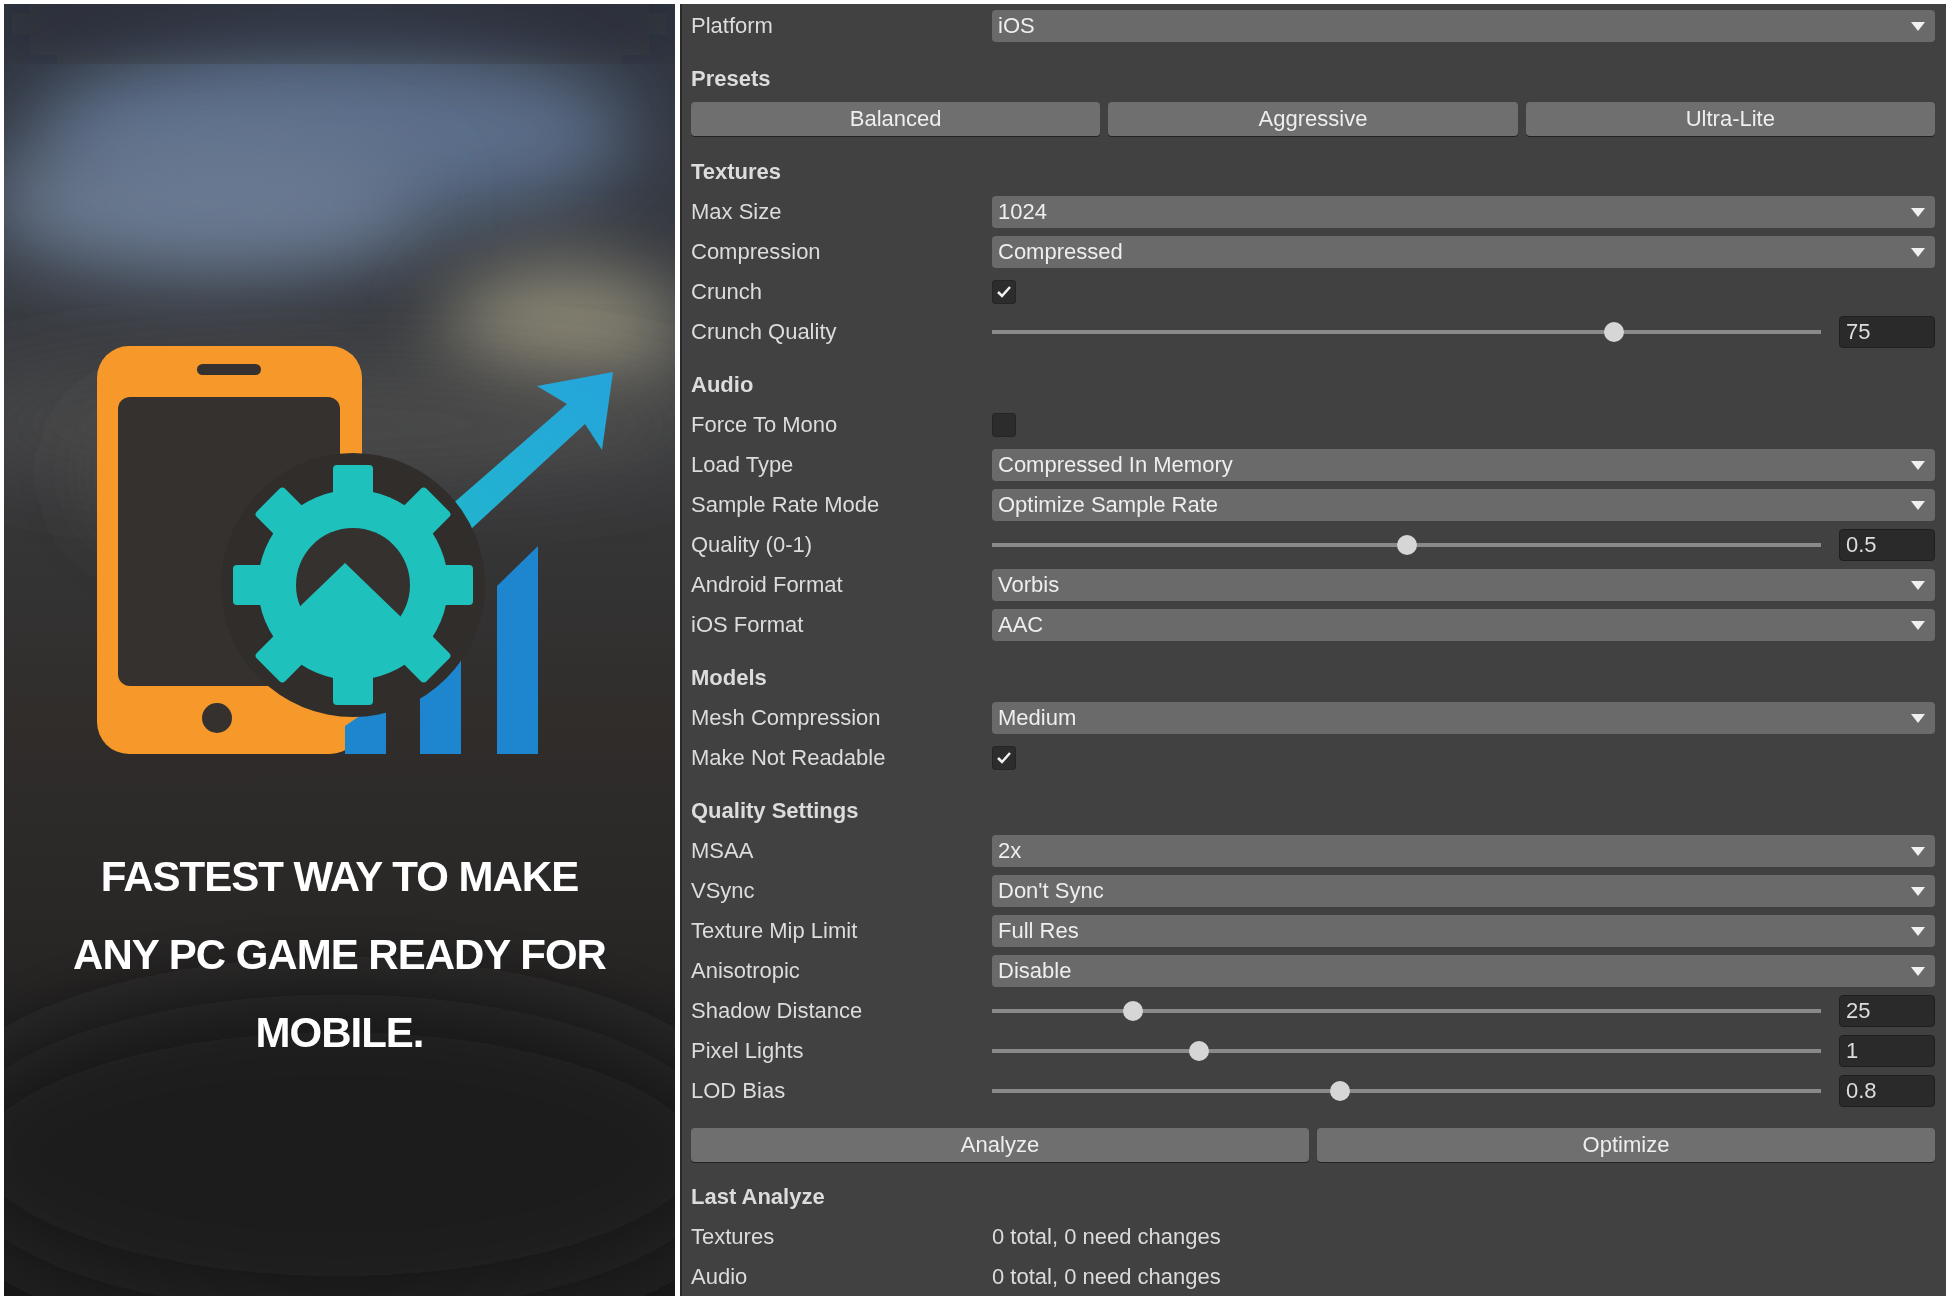  Describe the element at coordinates (1463, 26) in the screenshot. I see `dropdown: iOS` at that location.